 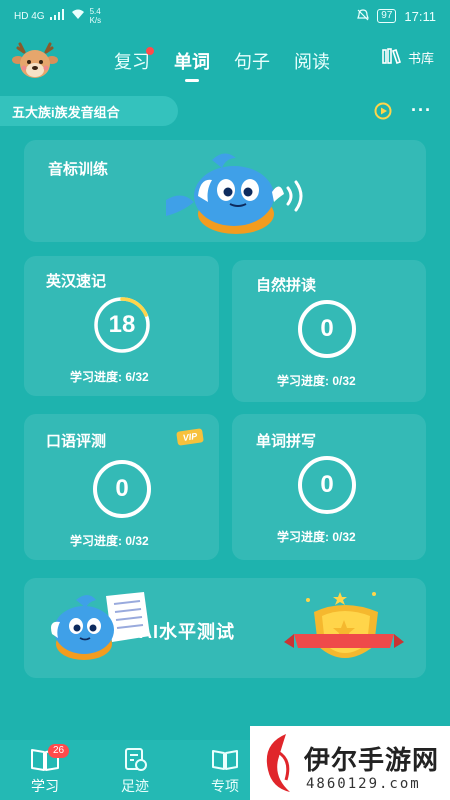 I want to click on tab-sentences: 句子, so click(x=252, y=61).